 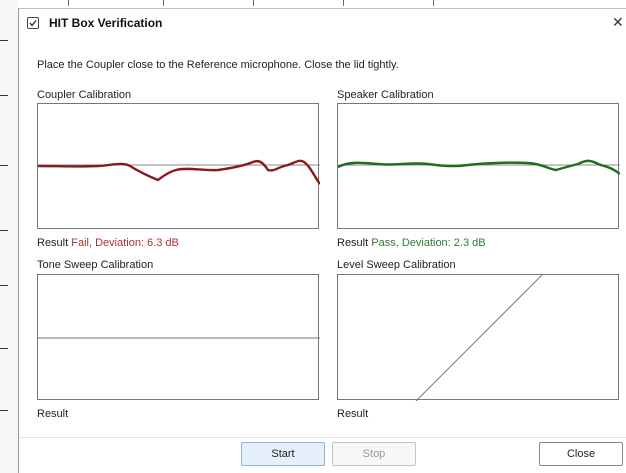 What do you see at coordinates (396, 265) in the screenshot?
I see `level-sweep-calibration-label: Level Sweep Calibration` at bounding box center [396, 265].